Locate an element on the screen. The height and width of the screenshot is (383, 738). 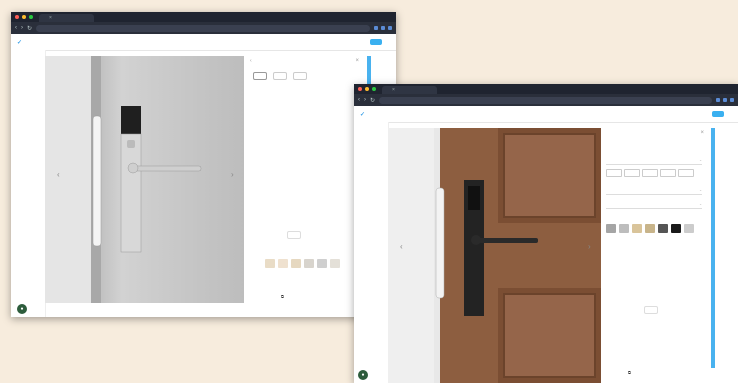
config-panel: ‹ × ⧉ is located at coordinates (304, 181).